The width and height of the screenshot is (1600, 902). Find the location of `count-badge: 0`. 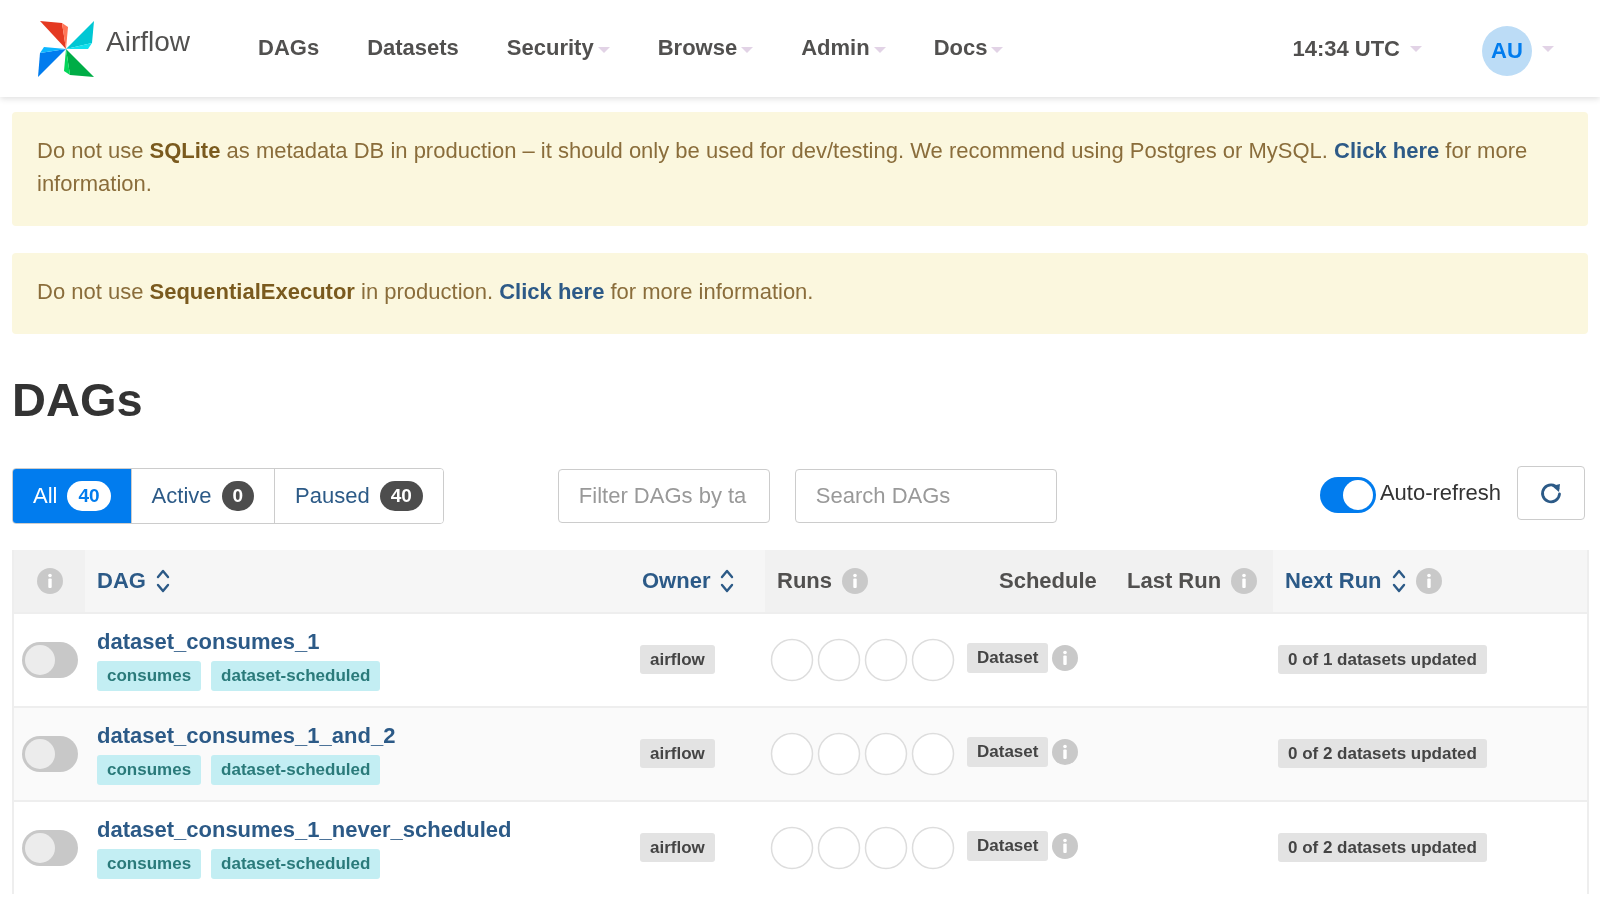

count-badge: 0 is located at coordinates (238, 496).